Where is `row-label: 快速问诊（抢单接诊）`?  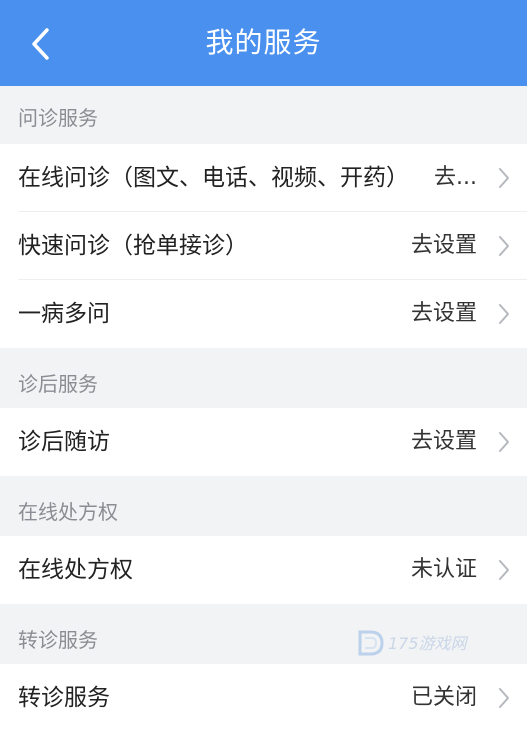
row-label: 快速问诊（抢单接诊） is located at coordinates (133, 246).